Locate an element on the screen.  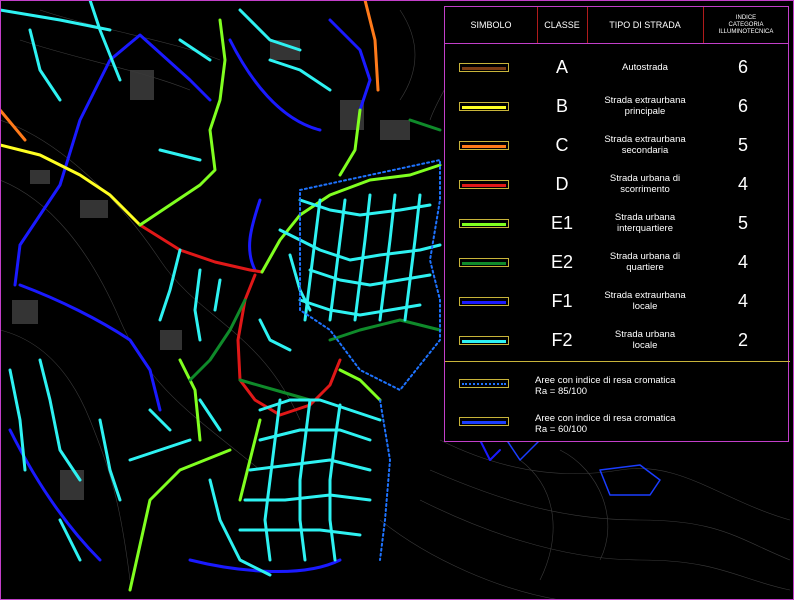
legend-row-f2: F2 Strada urbana locale 2 is located at coordinates (617, 340).